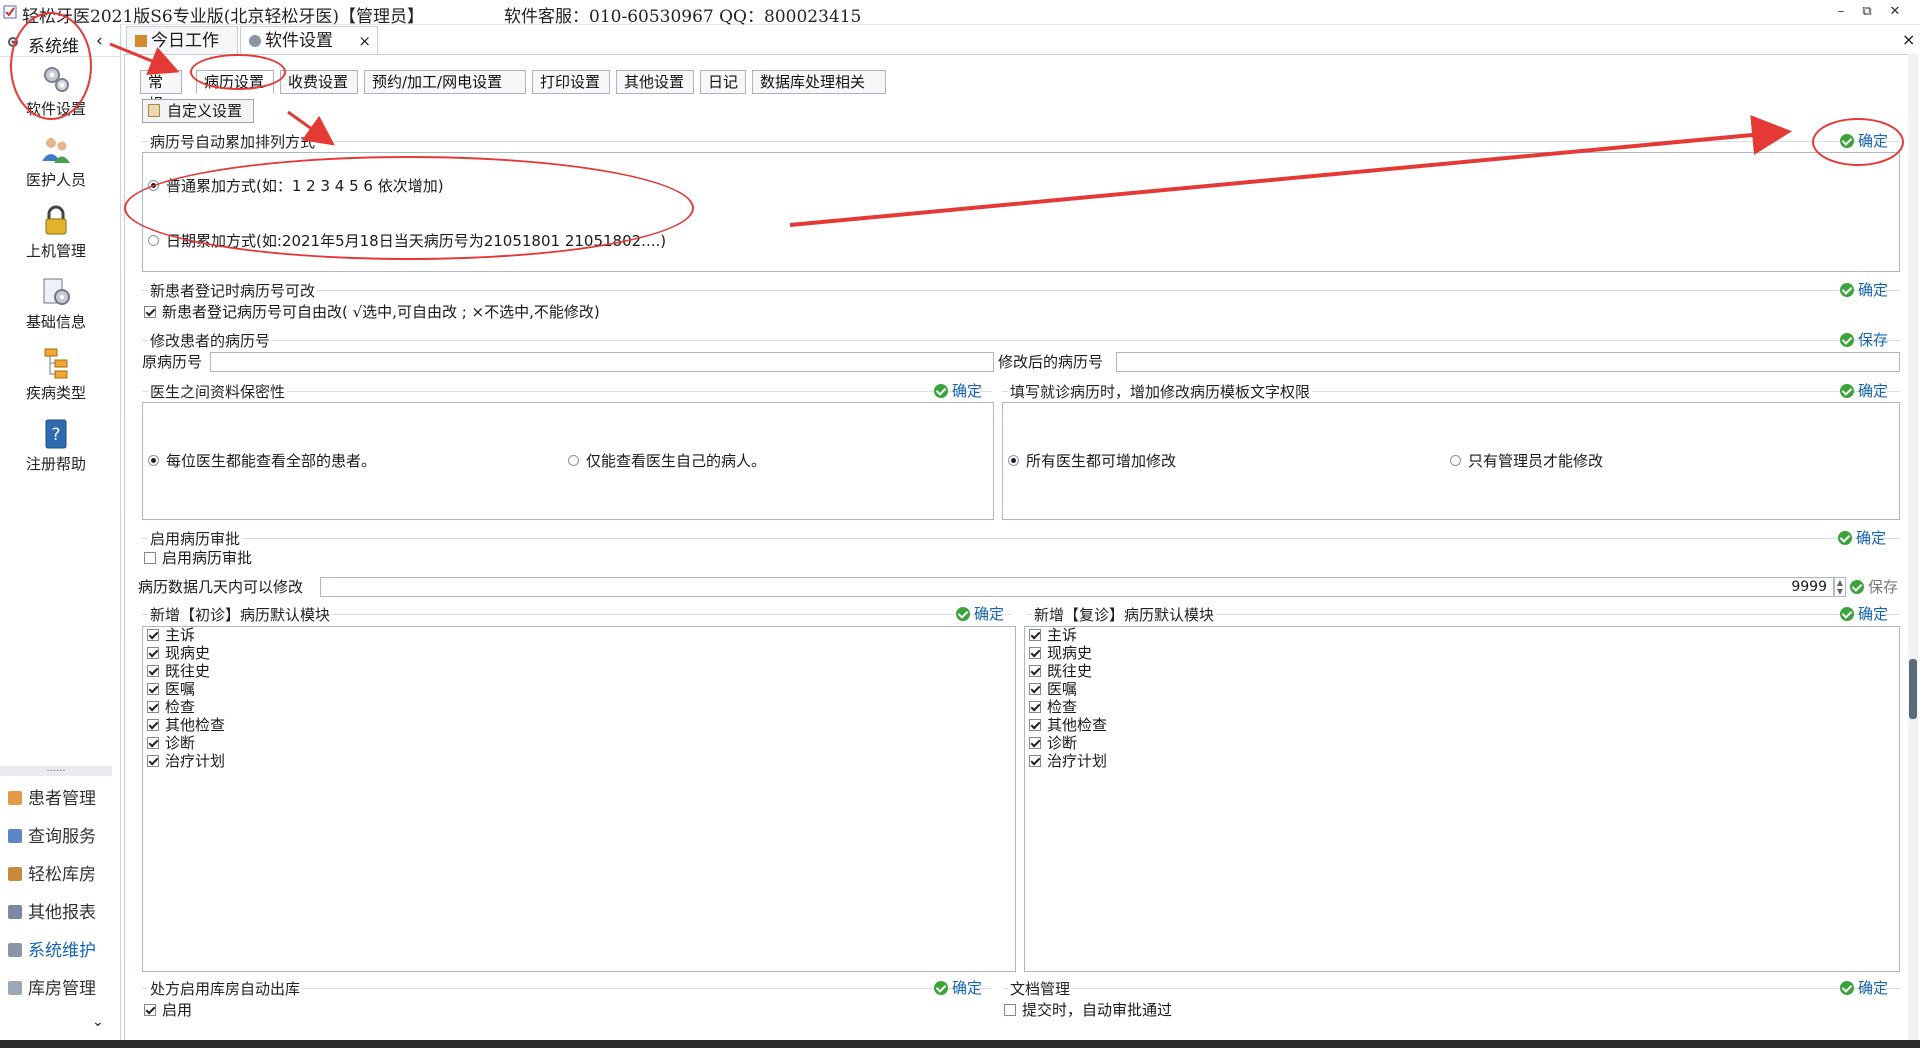 The image size is (1920, 1048). Describe the element at coordinates (960, 1044) in the screenshot. I see `taskbar` at that location.